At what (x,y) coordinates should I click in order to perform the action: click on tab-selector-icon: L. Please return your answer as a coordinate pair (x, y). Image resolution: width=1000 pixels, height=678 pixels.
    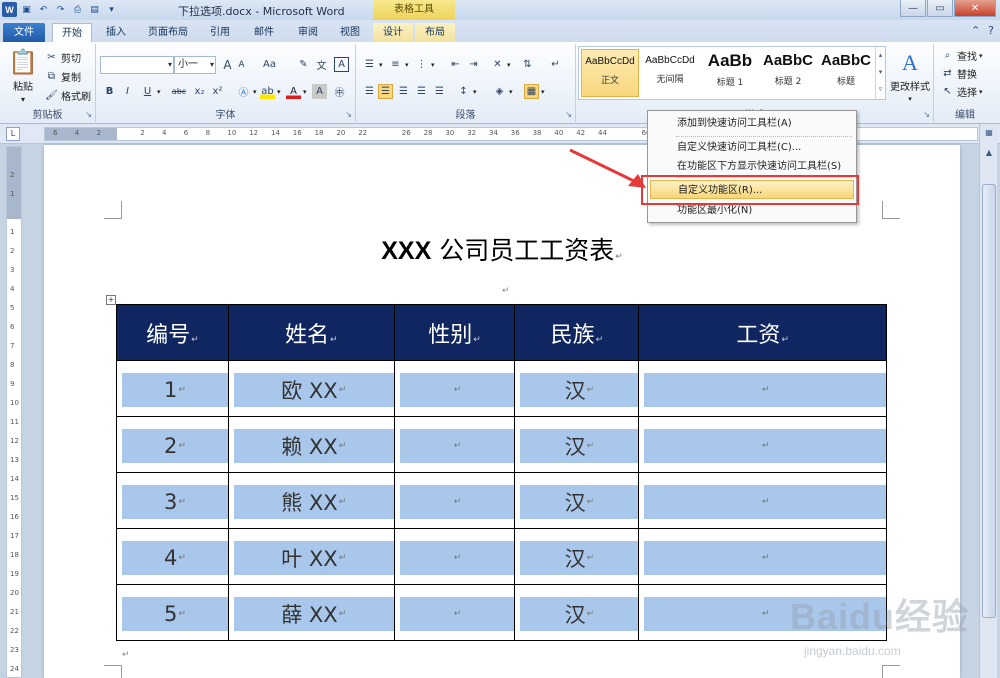
    Looking at the image, I should click on (13, 134).